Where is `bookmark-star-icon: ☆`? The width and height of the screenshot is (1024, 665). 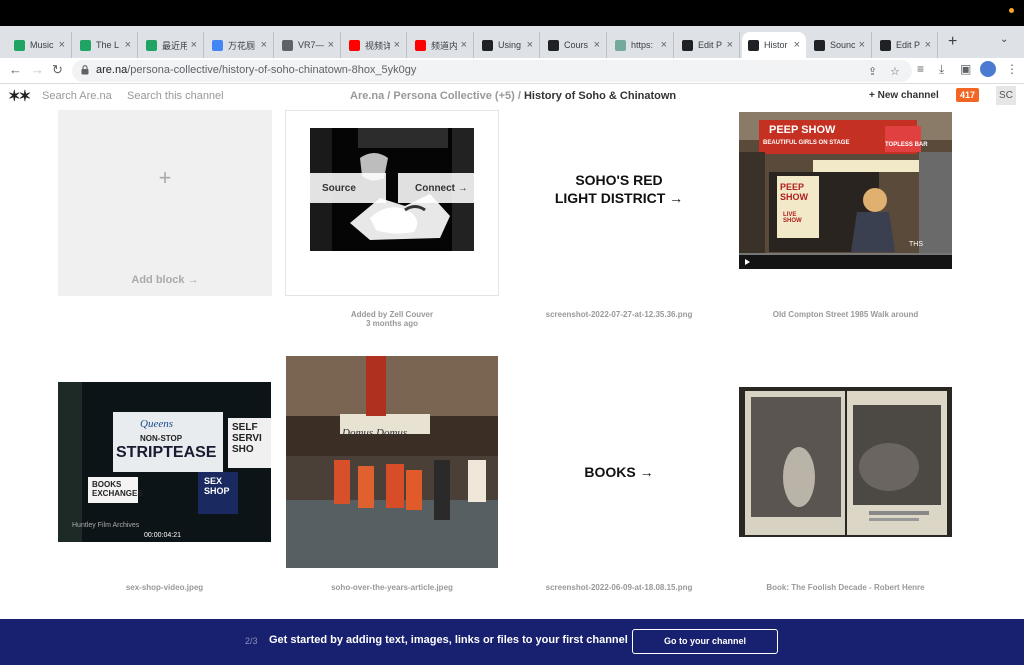
bookmark-star-icon: ☆ is located at coordinates (895, 71).